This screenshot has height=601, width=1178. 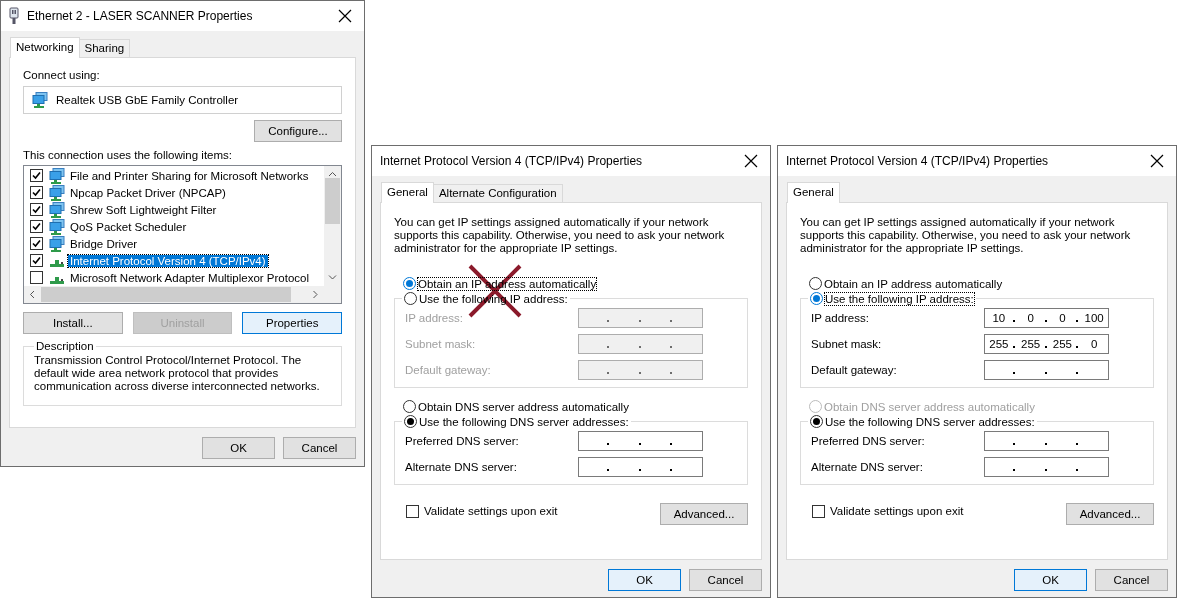 What do you see at coordinates (104, 243) in the screenshot?
I see `list-item: Bridge Driver` at bounding box center [104, 243].